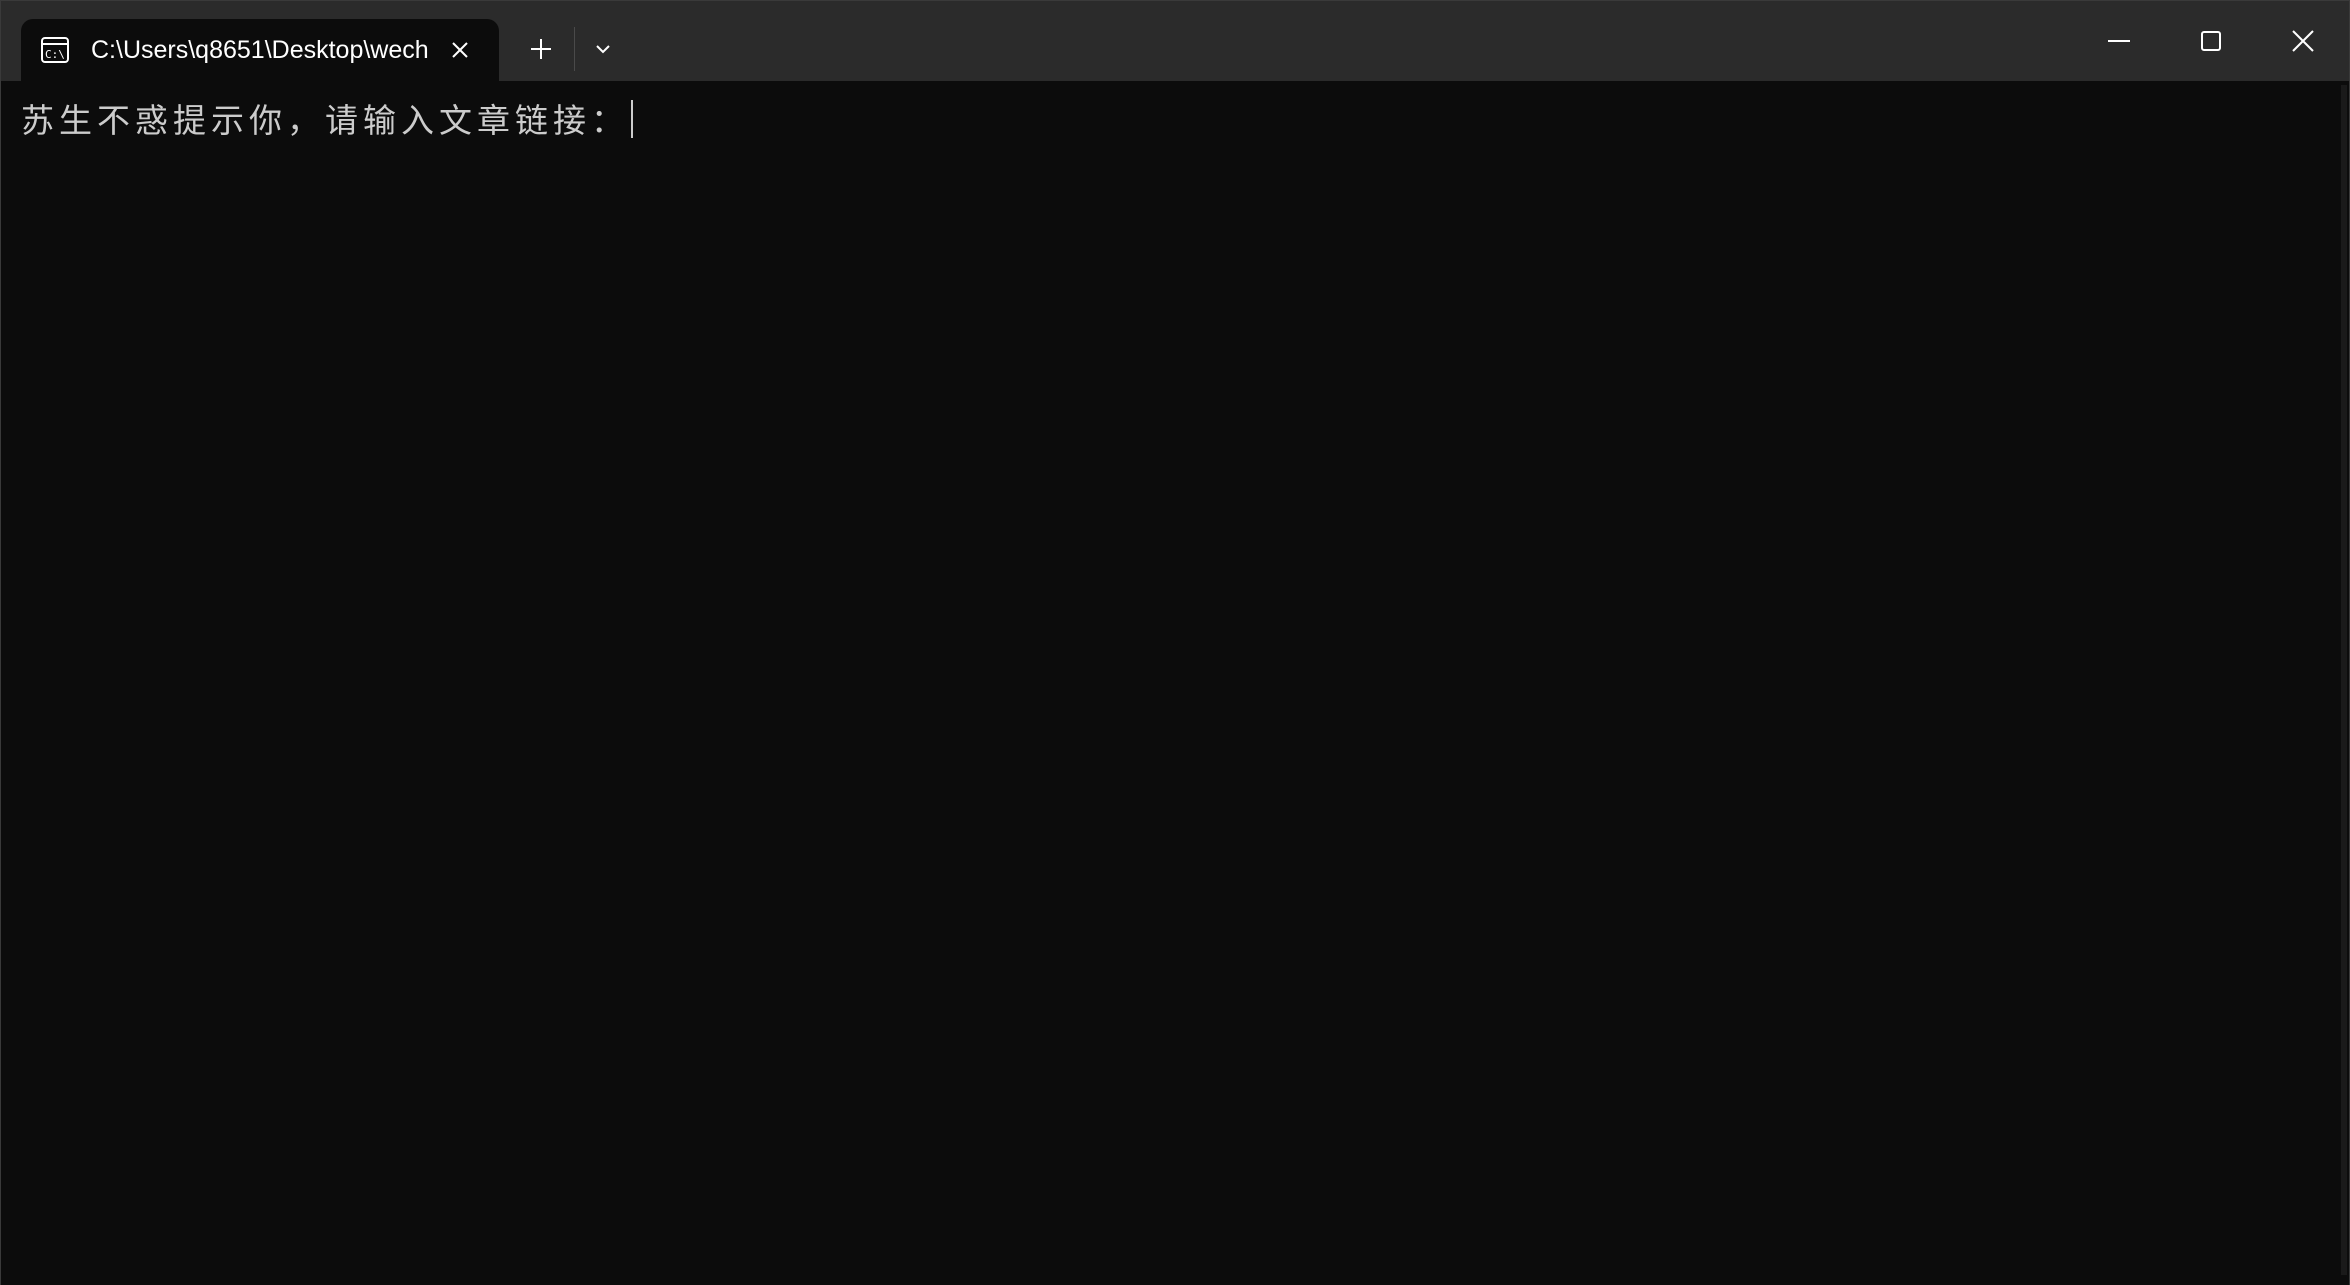  Describe the element at coordinates (574, 49) in the screenshot. I see `tab-divider` at that location.